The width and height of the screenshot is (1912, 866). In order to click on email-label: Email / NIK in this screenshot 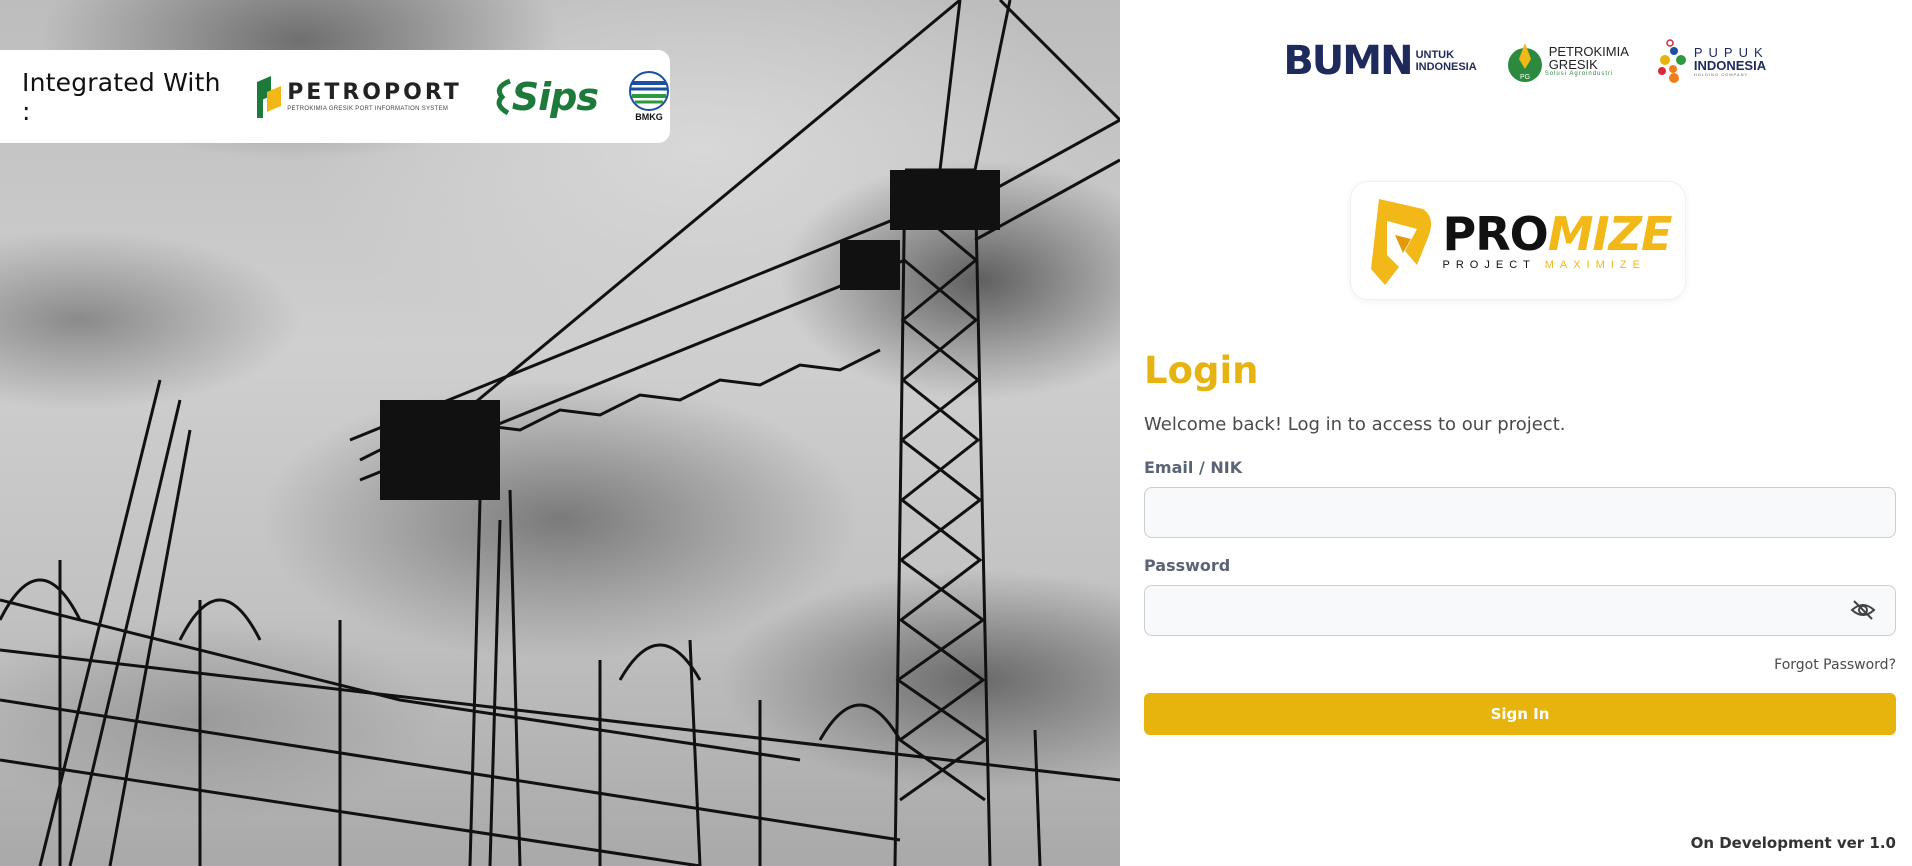, I will do `click(1193, 467)`.